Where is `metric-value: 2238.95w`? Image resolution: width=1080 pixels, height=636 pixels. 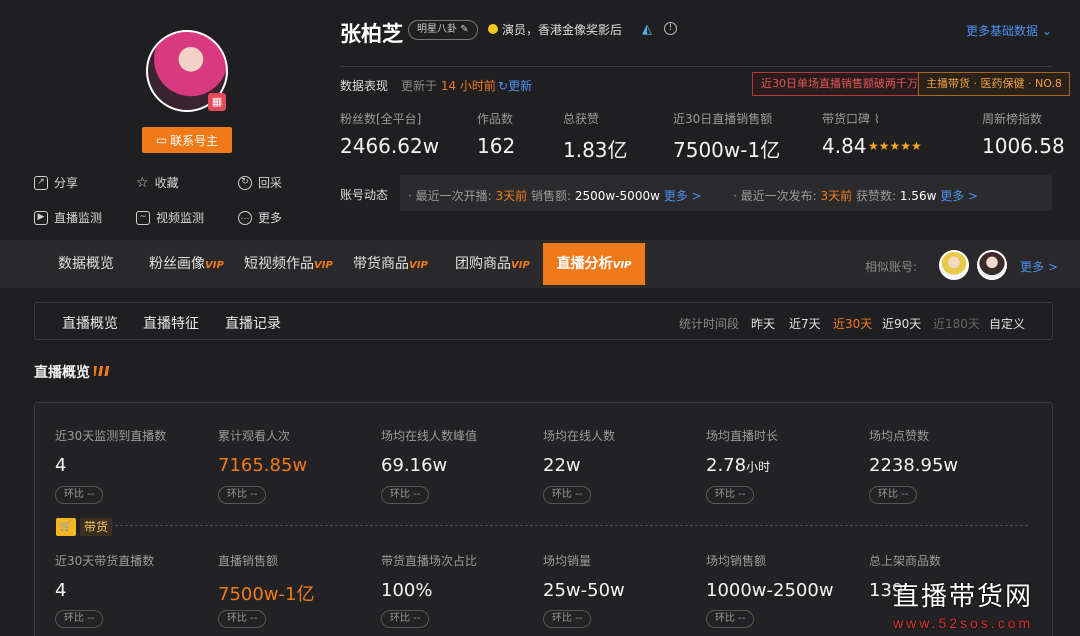
metric-value: 2238.95w is located at coordinates (914, 465).